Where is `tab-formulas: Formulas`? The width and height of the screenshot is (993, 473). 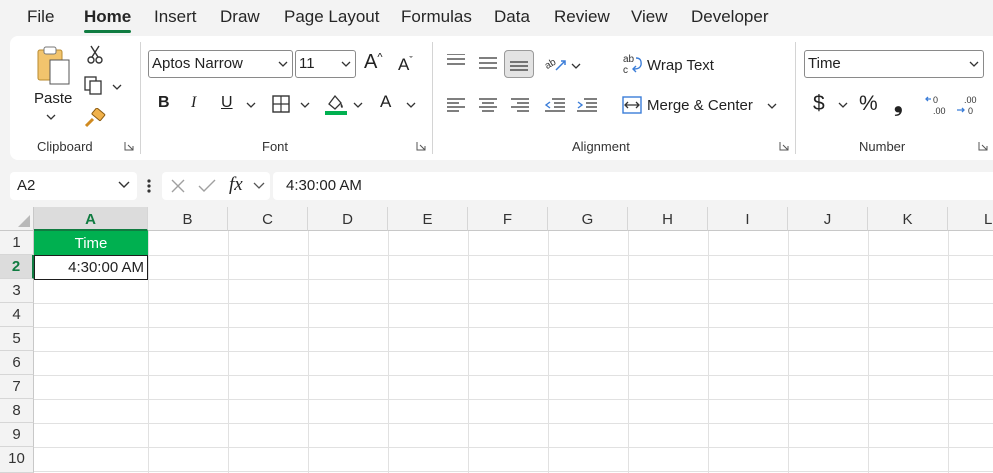 tab-formulas: Formulas is located at coordinates (436, 17).